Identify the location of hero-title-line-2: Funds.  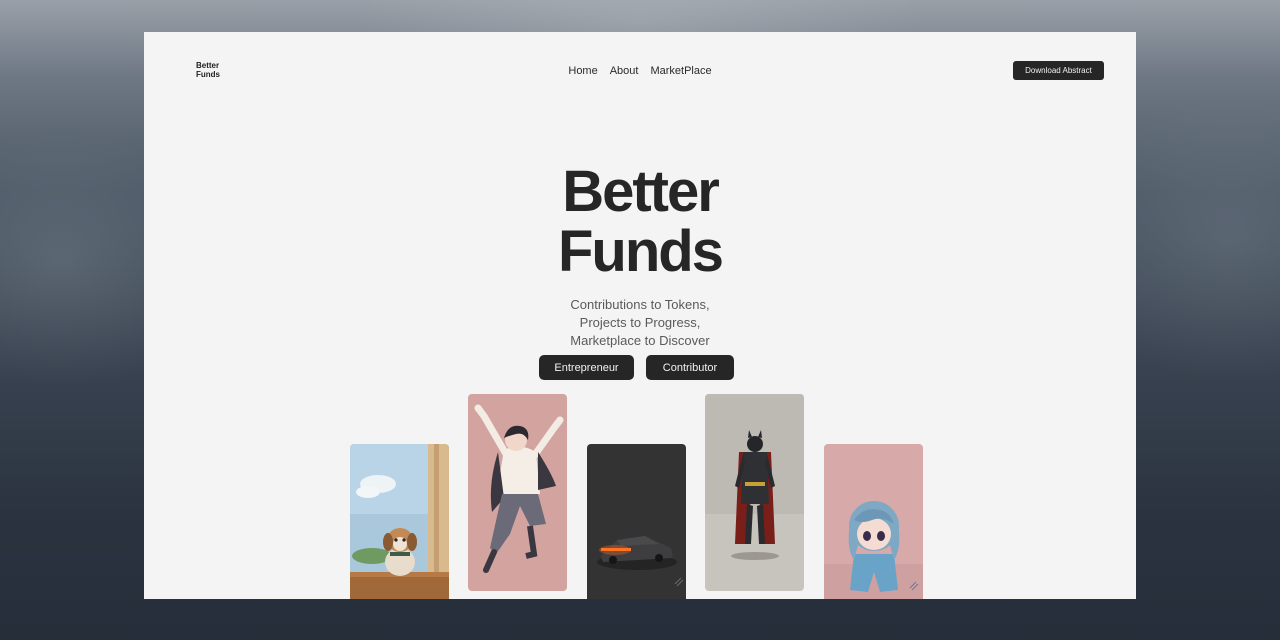
(641, 251).